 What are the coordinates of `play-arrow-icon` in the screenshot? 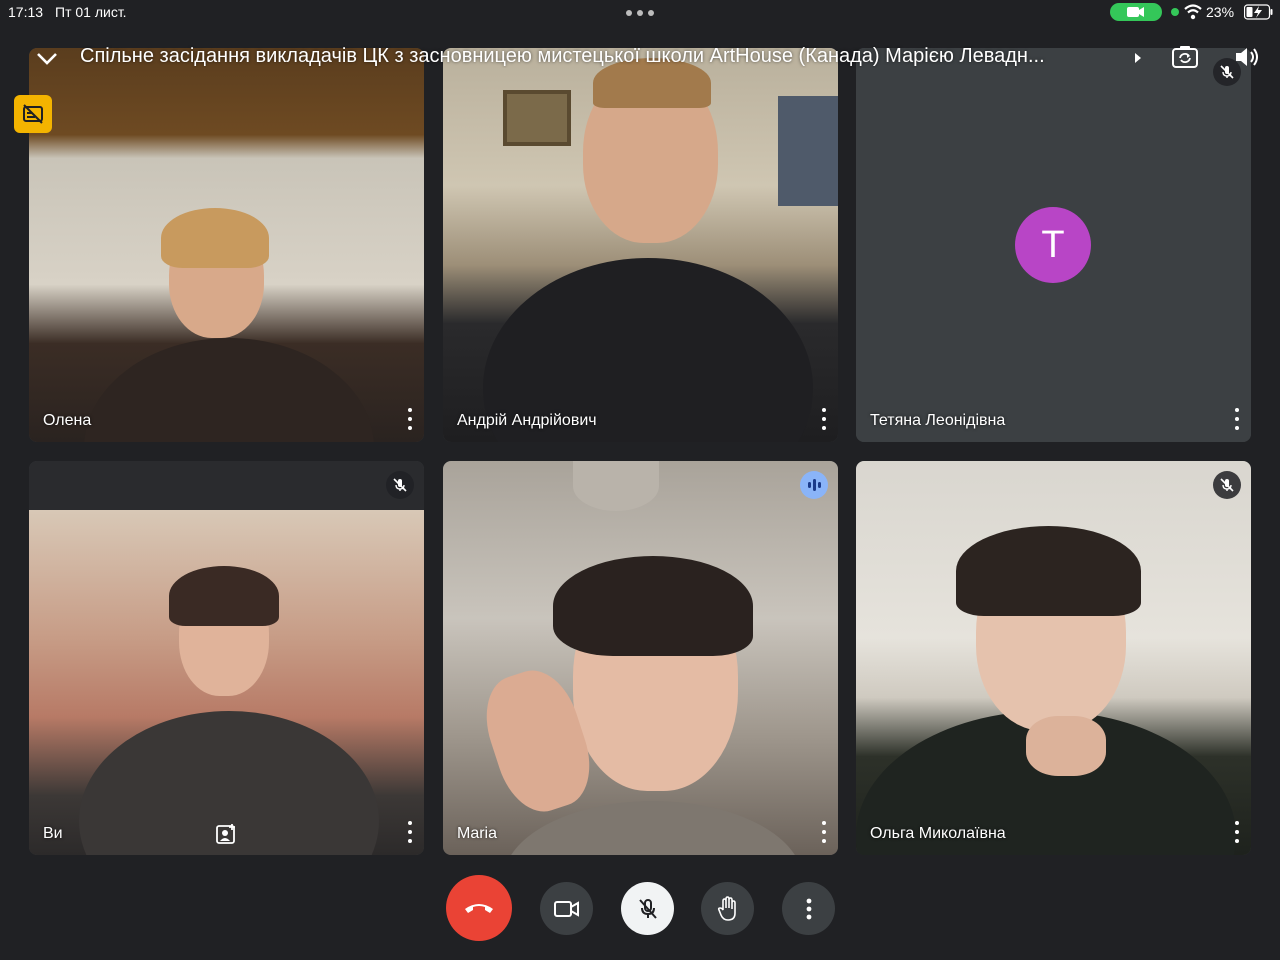 It's located at (1138, 58).